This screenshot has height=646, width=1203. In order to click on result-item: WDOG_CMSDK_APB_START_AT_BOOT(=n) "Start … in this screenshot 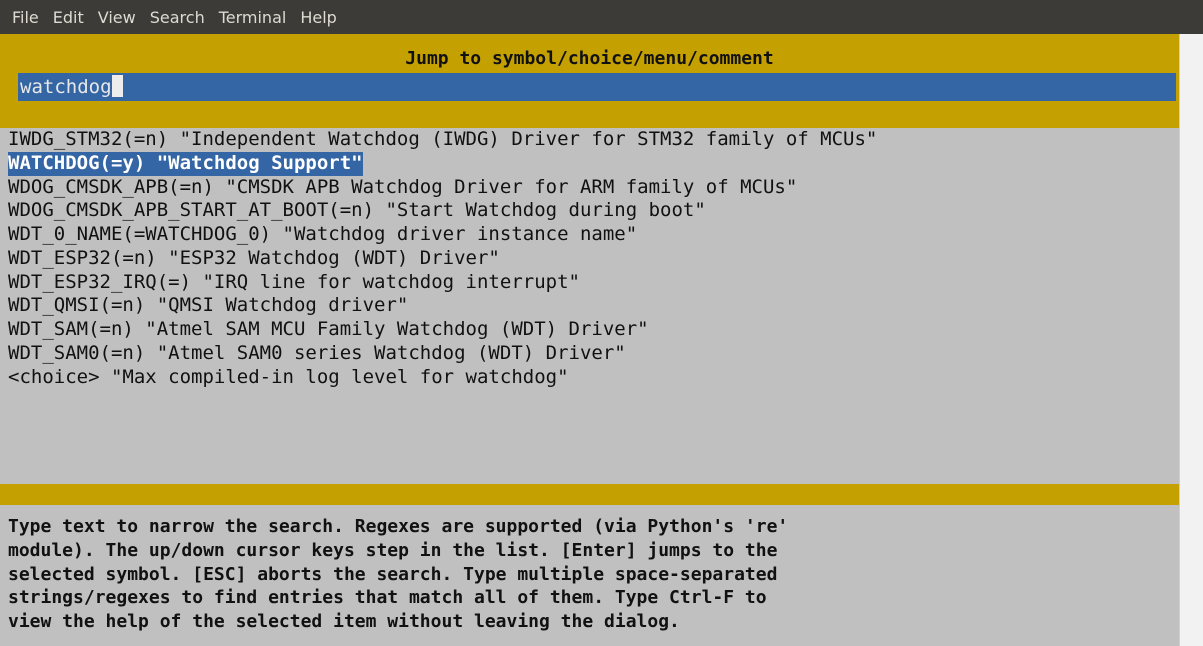, I will do `click(589, 211)`.